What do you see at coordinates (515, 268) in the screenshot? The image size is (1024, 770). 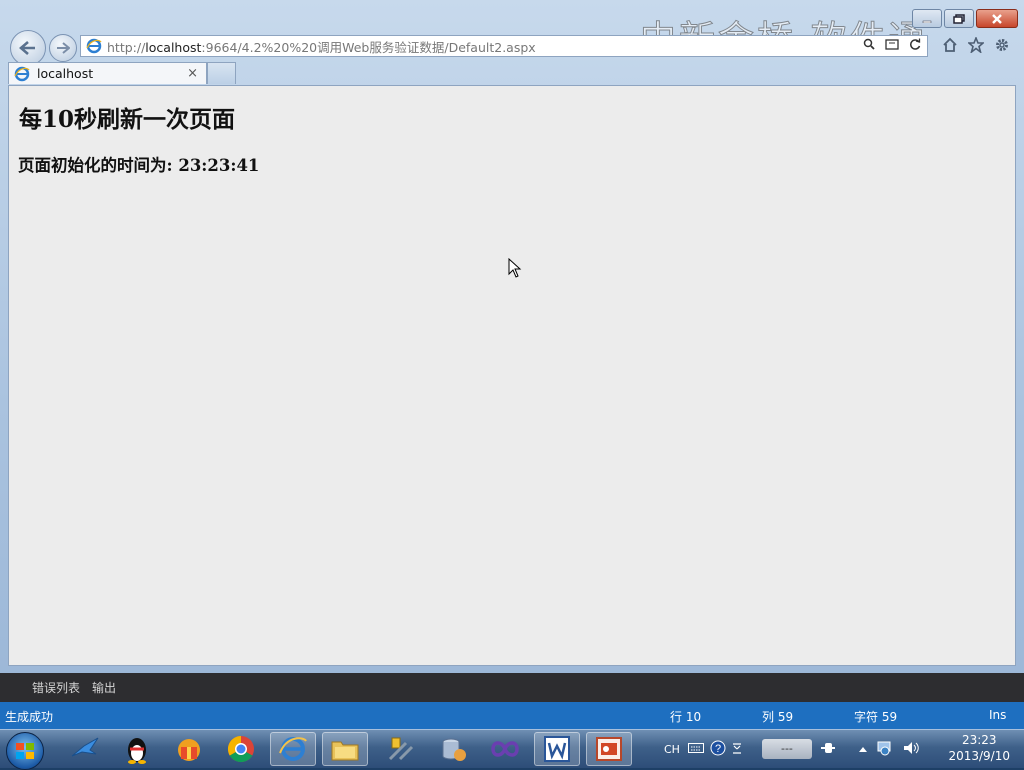 I see `mouse-cursor-icon` at bounding box center [515, 268].